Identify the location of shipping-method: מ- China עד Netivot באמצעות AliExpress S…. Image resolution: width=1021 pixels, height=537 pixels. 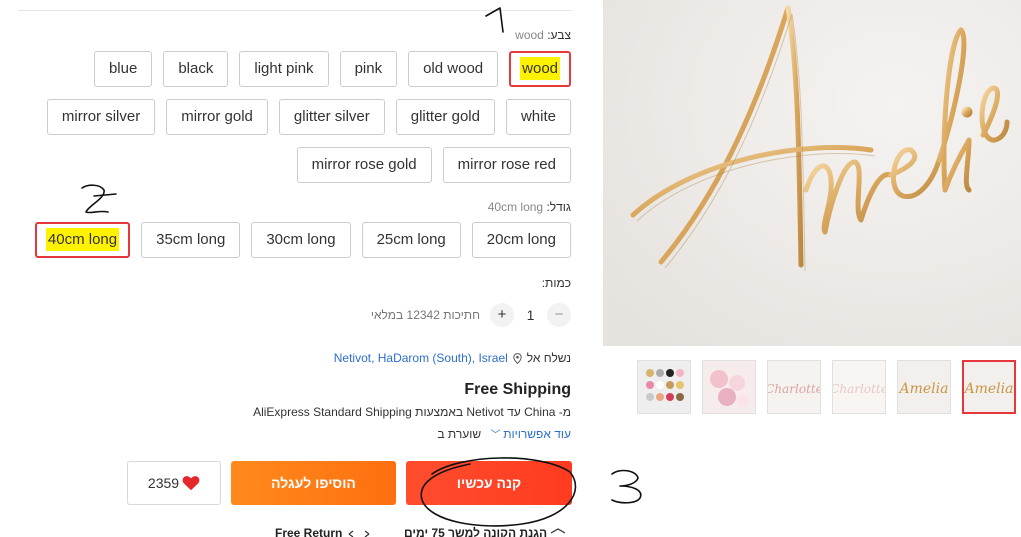
(412, 412).